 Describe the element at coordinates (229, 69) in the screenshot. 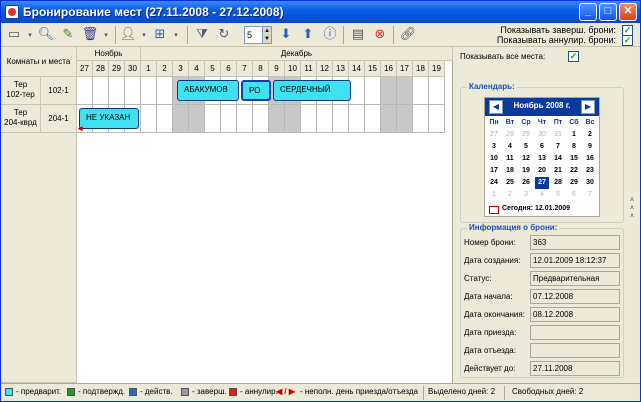

I see `day-column-header: 6` at that location.